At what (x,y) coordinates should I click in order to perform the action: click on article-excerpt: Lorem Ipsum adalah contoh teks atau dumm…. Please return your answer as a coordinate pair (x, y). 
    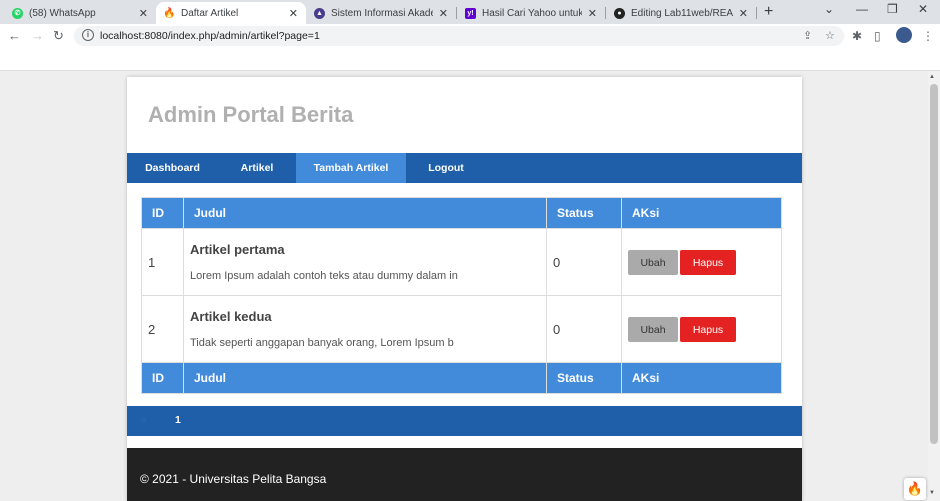
    Looking at the image, I should click on (324, 276).